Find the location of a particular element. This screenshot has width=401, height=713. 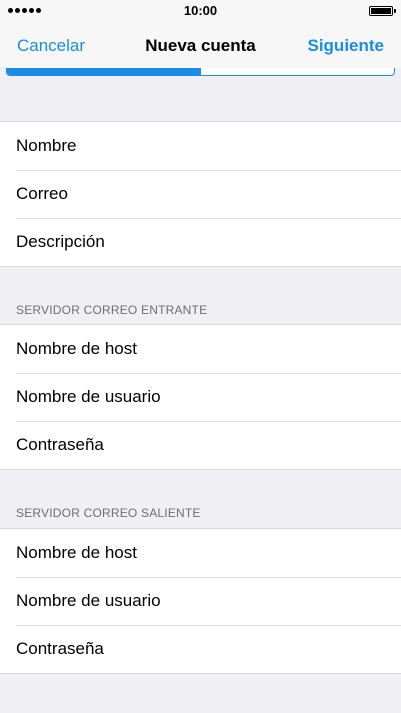

setup-progress-bar is located at coordinates (200, 72).